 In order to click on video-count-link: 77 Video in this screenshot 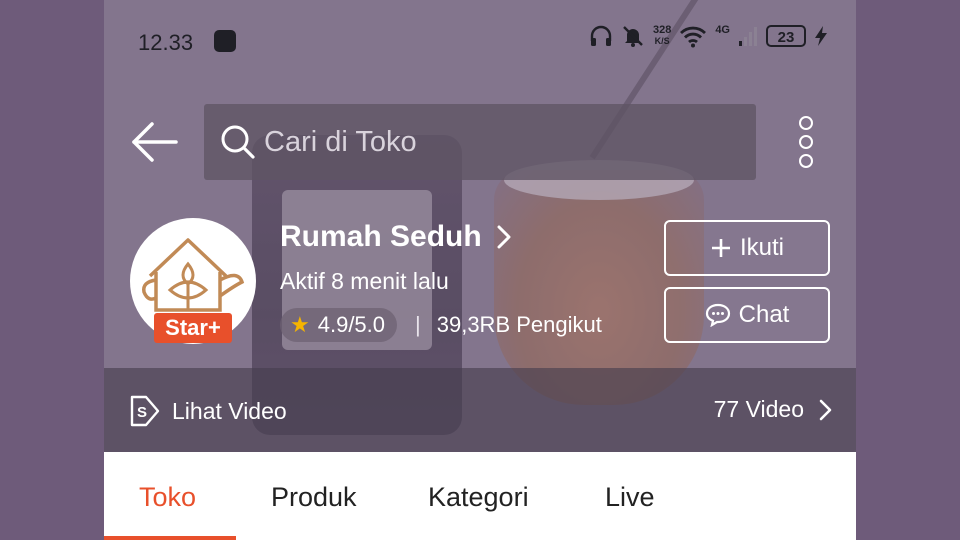, I will do `click(773, 409)`.